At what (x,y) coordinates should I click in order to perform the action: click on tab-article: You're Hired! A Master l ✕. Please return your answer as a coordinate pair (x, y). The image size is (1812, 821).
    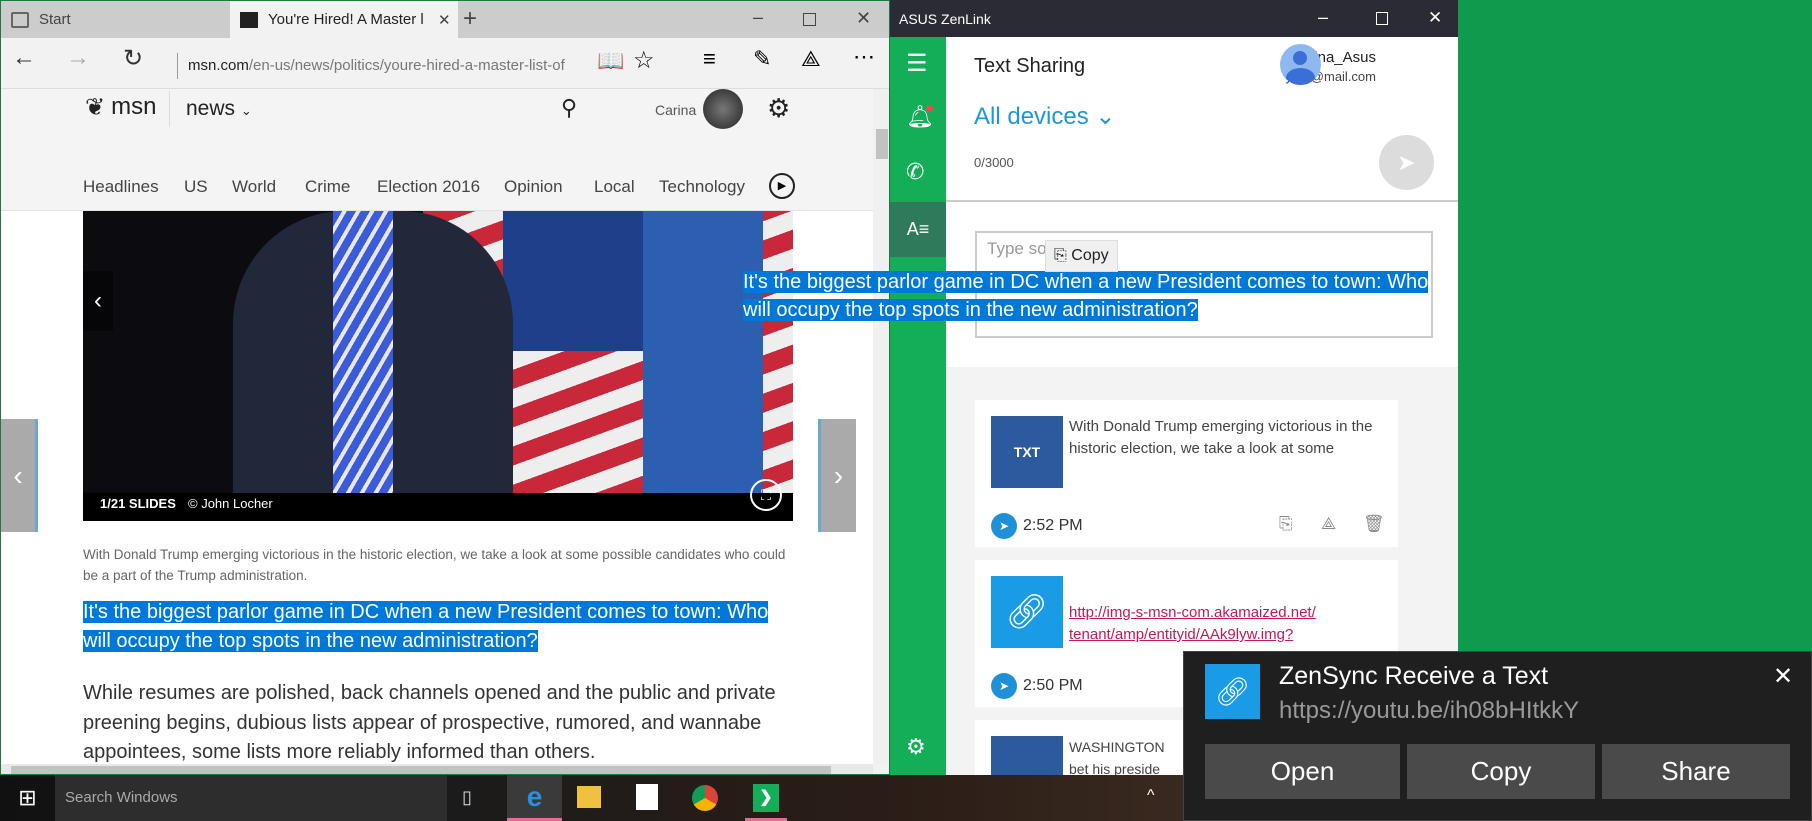
    Looking at the image, I should click on (344, 19).